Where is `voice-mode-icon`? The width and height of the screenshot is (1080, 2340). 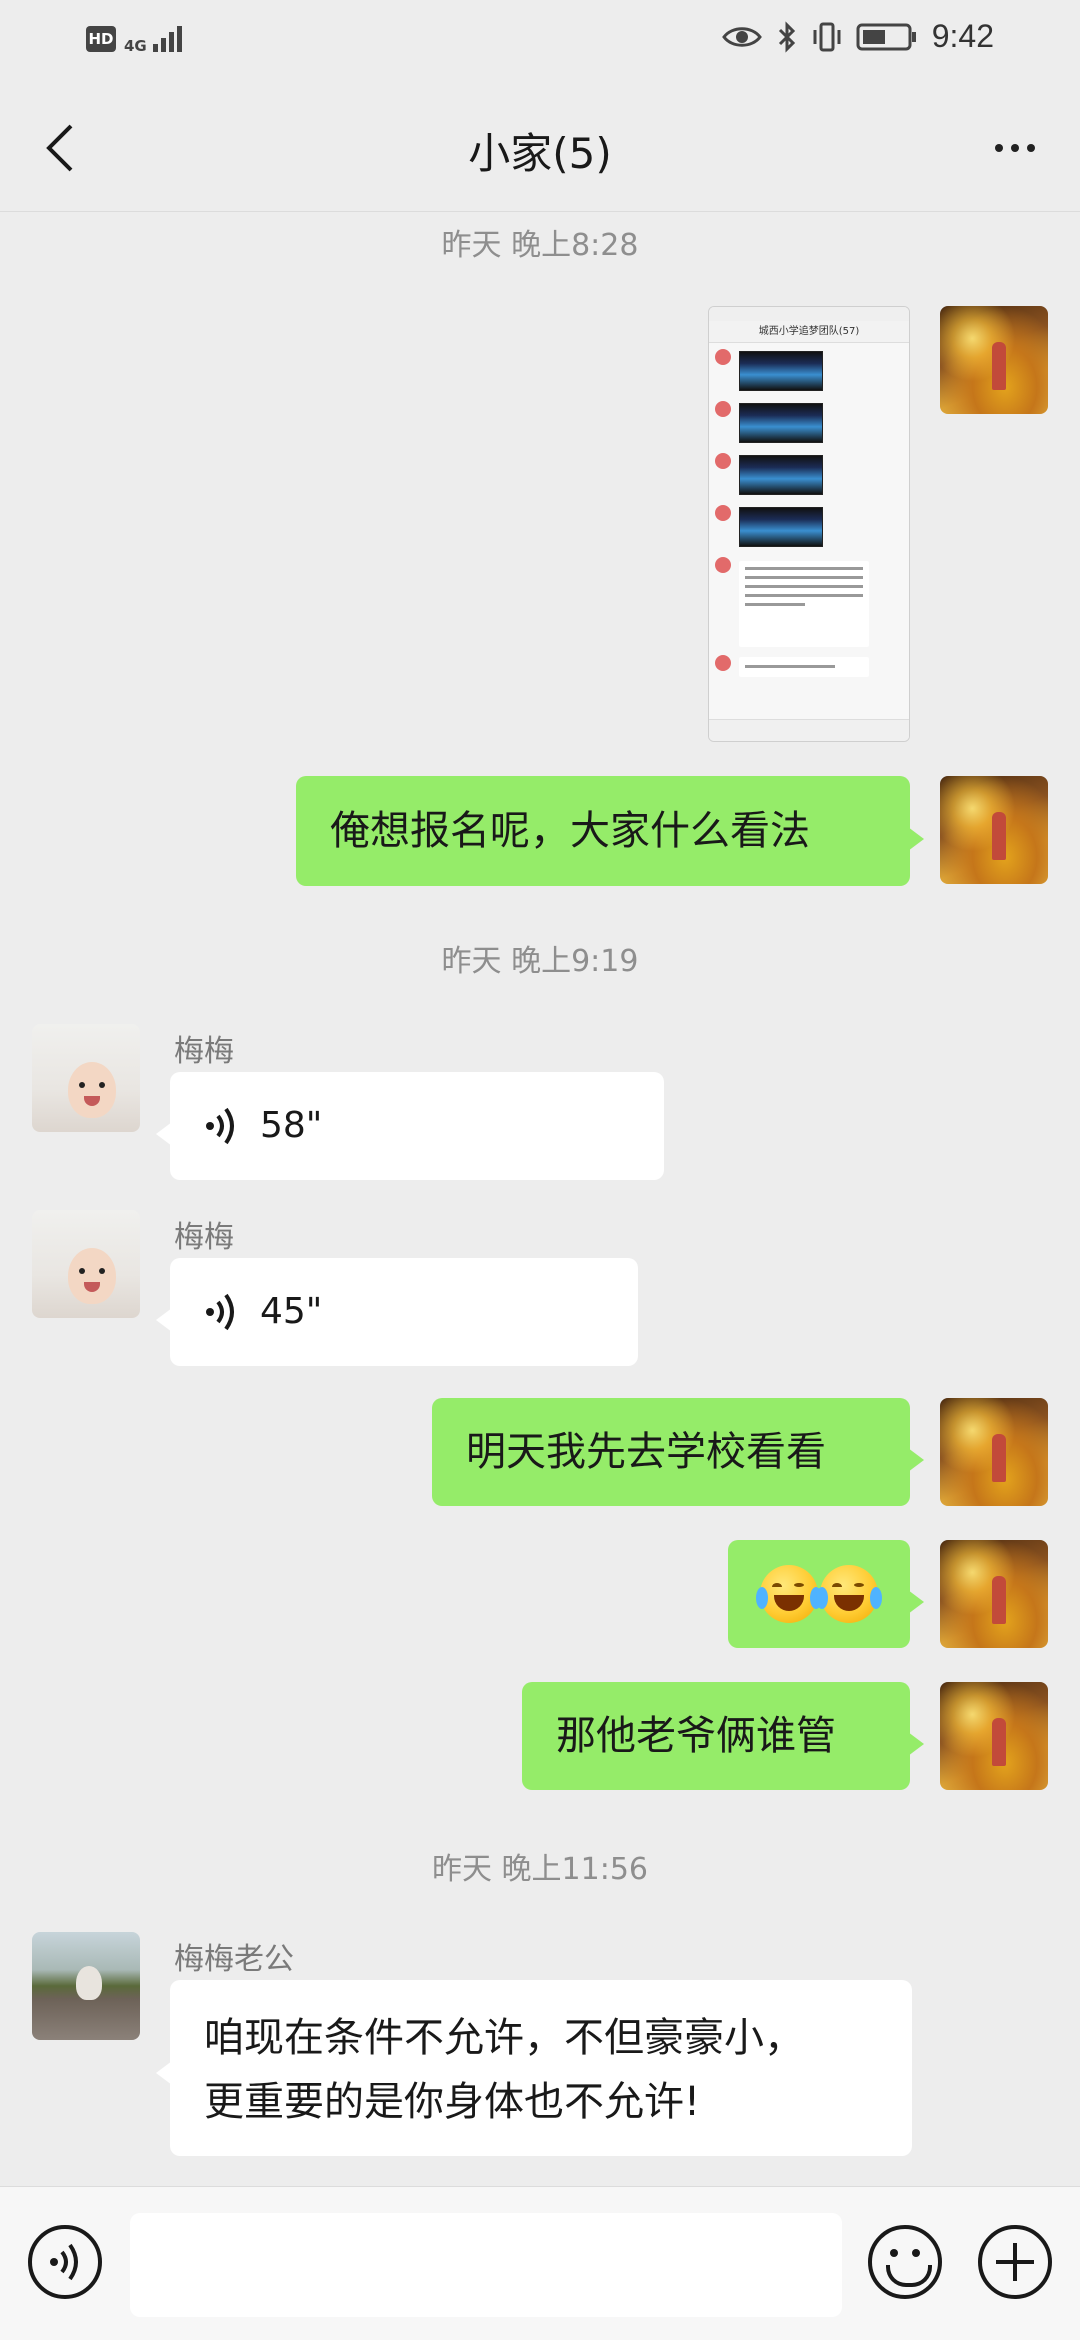 voice-mode-icon is located at coordinates (64, 2262).